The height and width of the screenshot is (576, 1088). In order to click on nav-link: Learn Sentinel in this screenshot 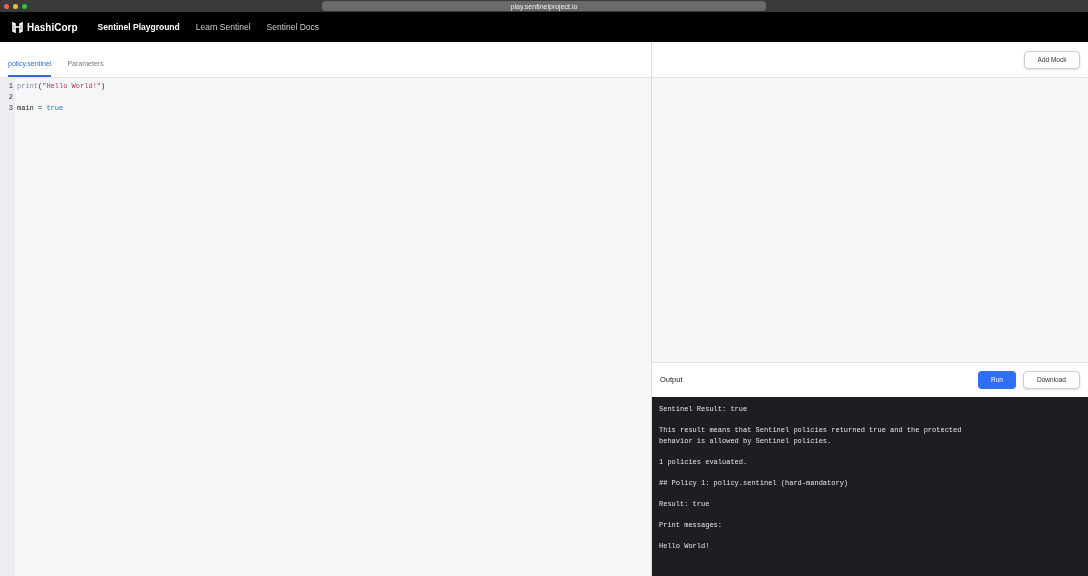, I will do `click(223, 27)`.